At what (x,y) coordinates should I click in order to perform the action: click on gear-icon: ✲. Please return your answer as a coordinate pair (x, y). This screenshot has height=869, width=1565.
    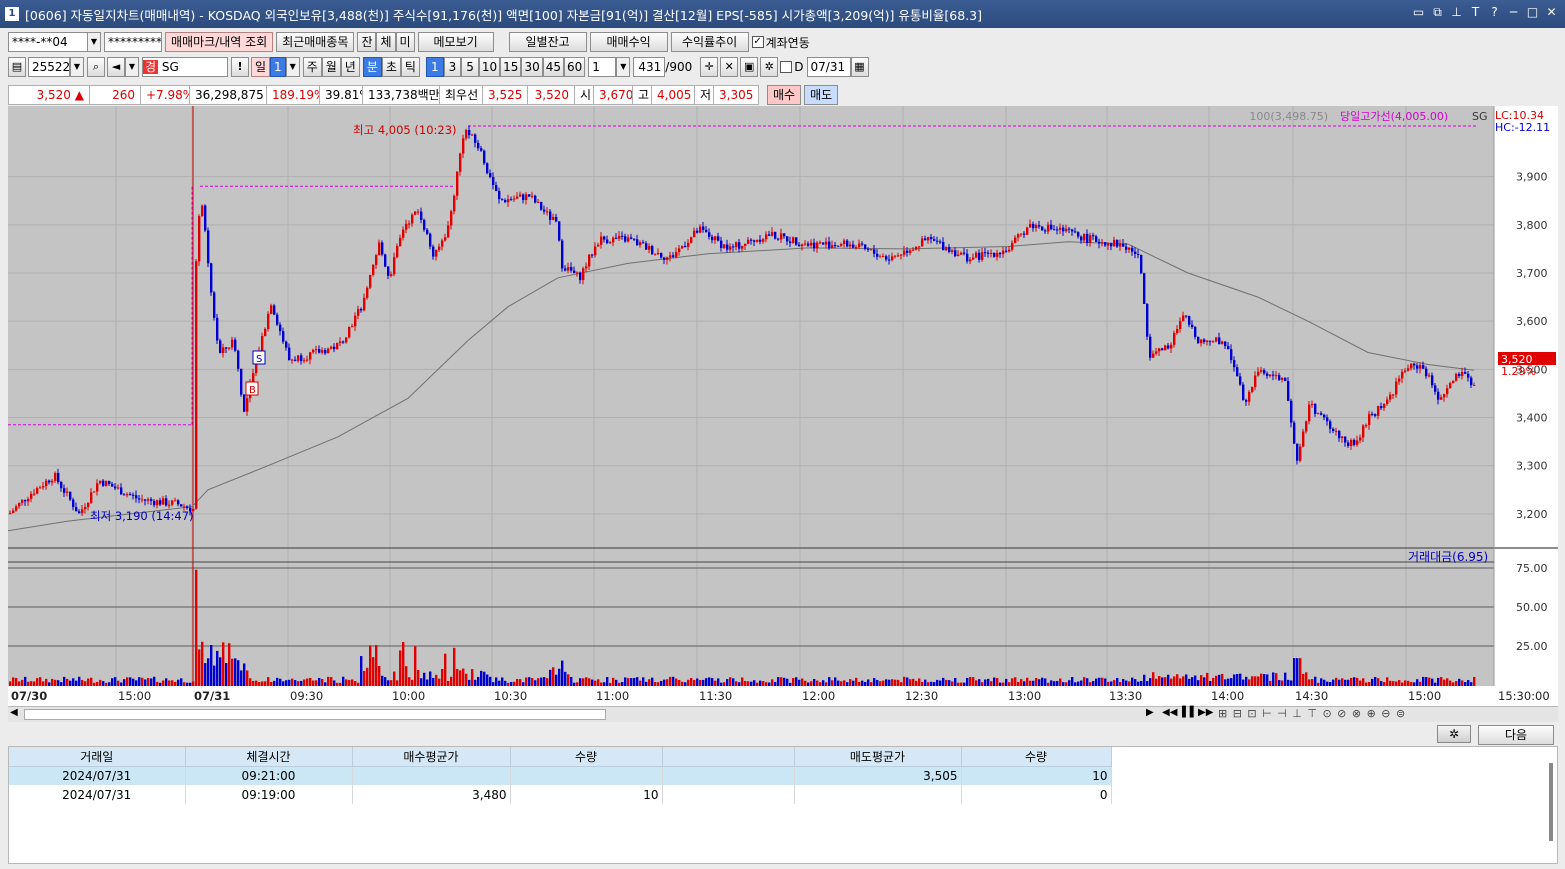
    Looking at the image, I should click on (769, 67).